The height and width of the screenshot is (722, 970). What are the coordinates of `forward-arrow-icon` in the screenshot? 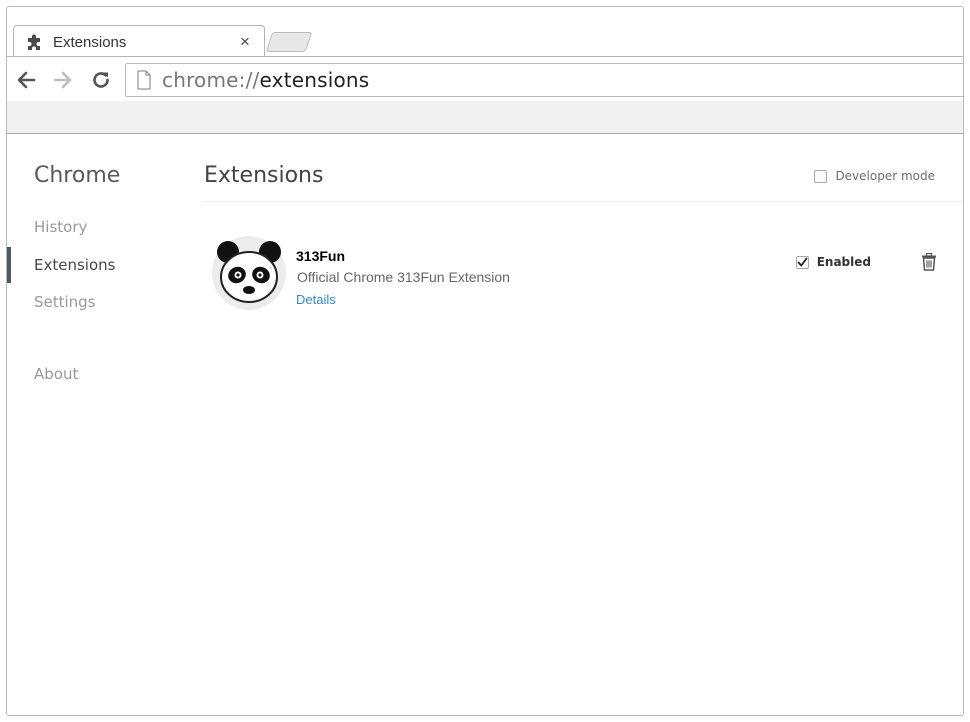 It's located at (63, 80).